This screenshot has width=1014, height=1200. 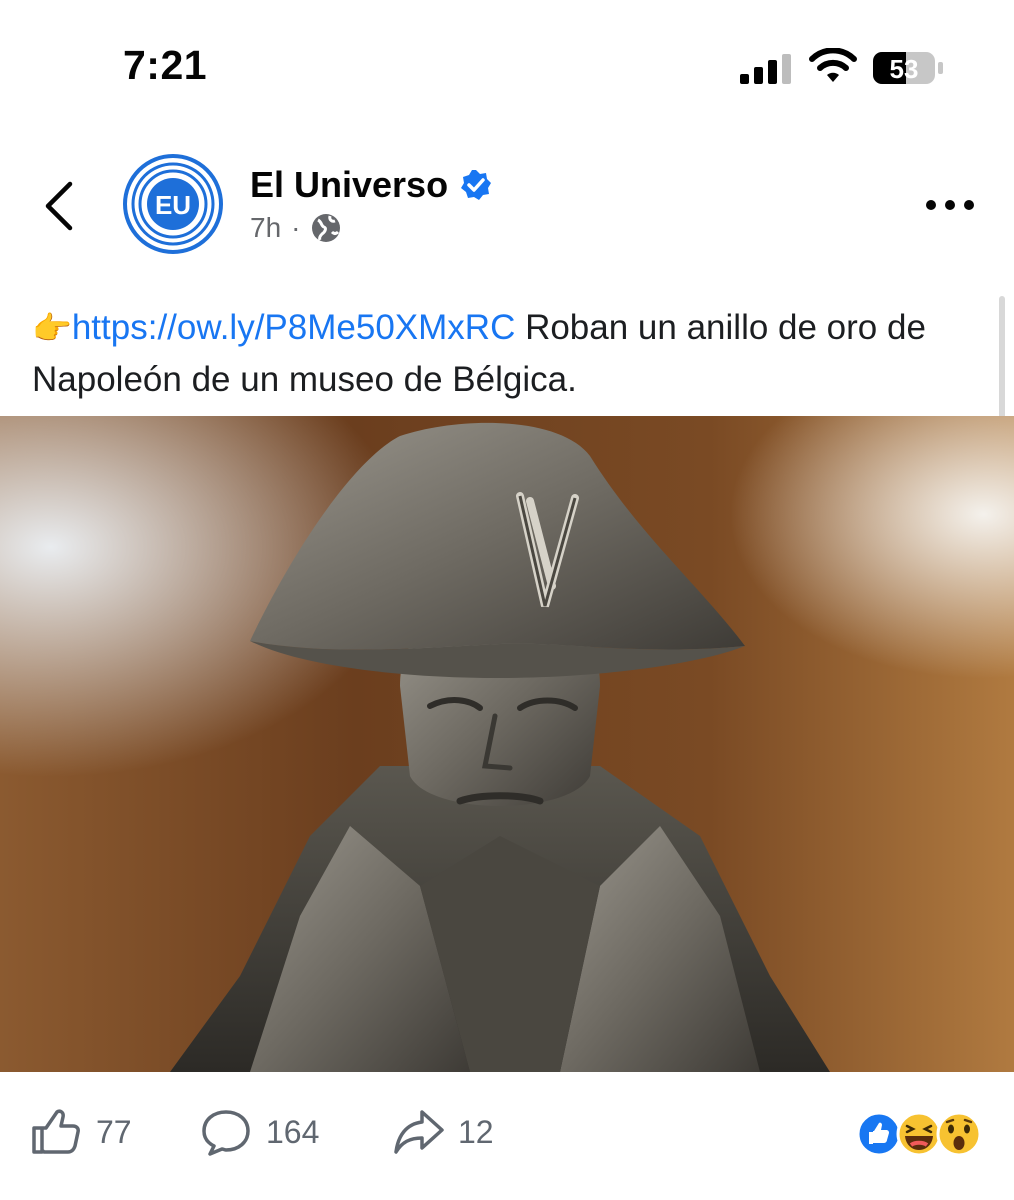 What do you see at coordinates (52, 328) in the screenshot?
I see `pointing-finger-emoji: 👉` at bounding box center [52, 328].